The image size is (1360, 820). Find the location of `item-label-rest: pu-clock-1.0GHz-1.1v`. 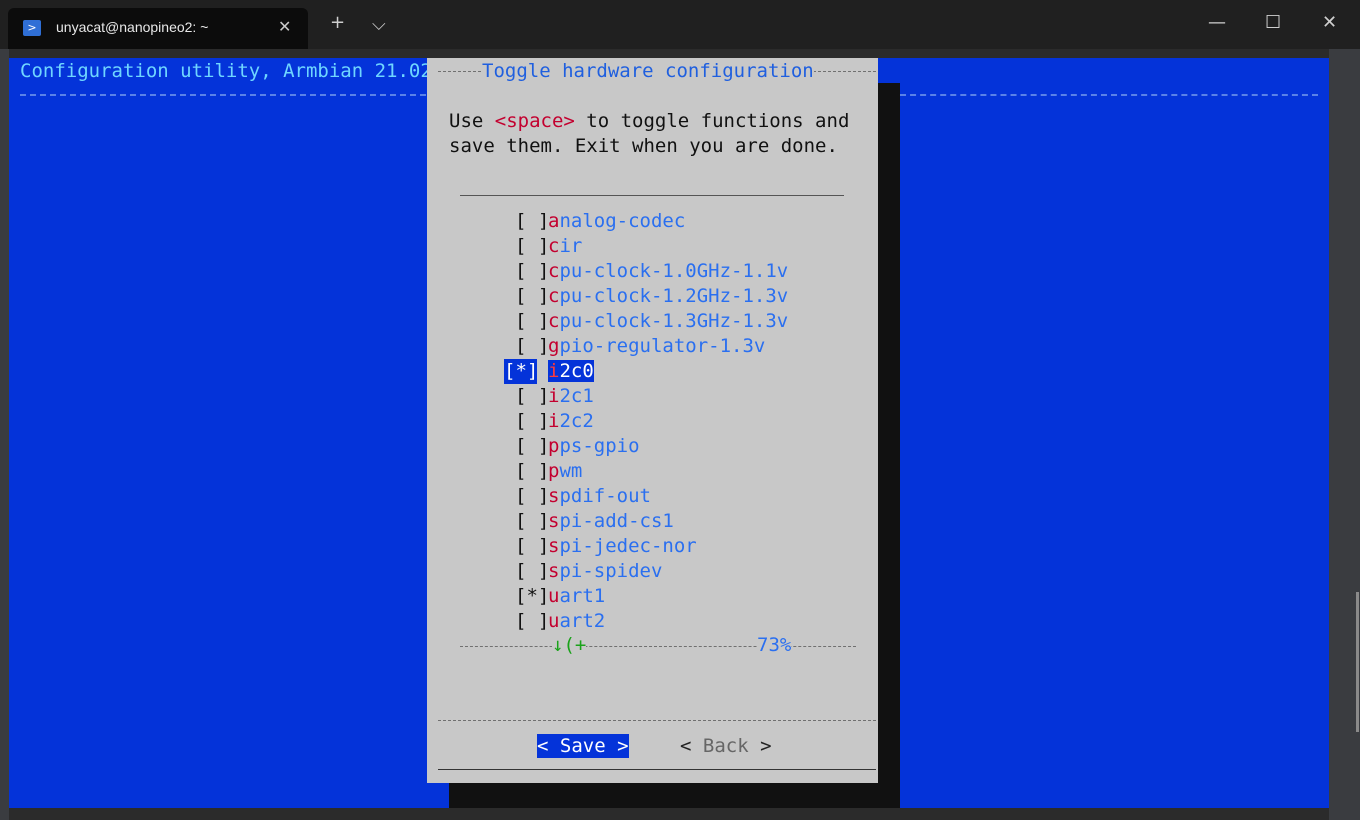

item-label-rest: pu-clock-1.0GHz-1.1v is located at coordinates (674, 271).